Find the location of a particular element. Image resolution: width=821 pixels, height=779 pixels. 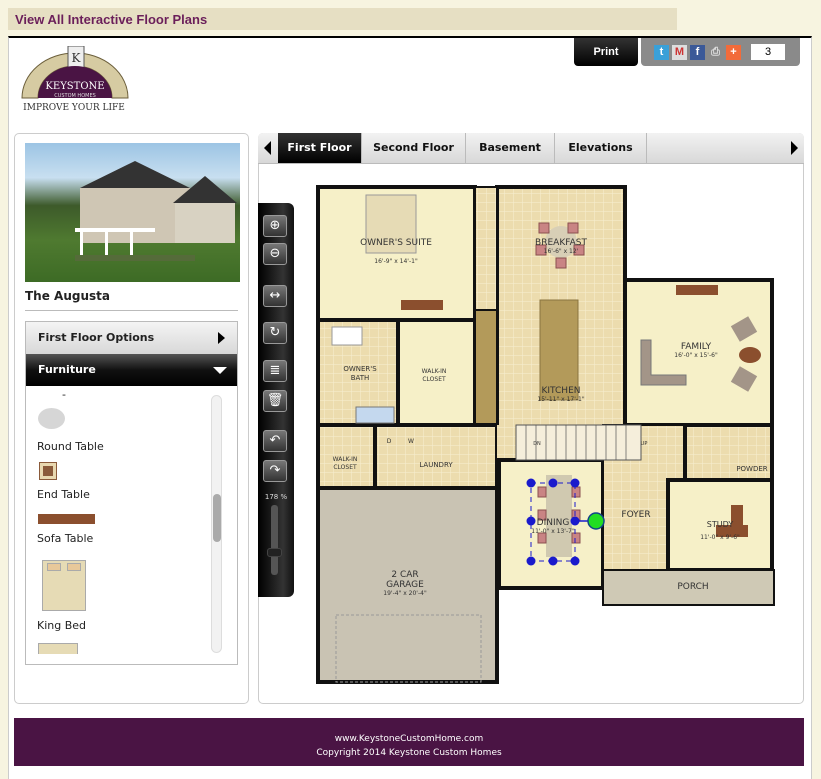

view-all-floor-plans-link: View All Interactive Floor Plans is located at coordinates (342, 19).